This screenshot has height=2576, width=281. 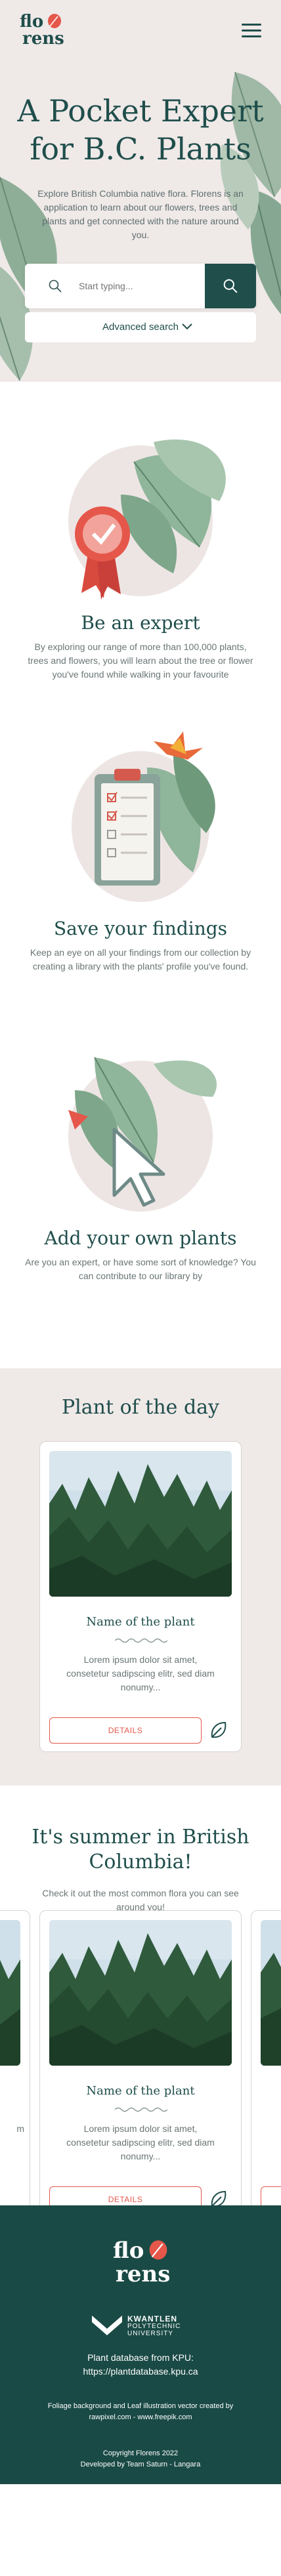 I want to click on kpu-logo: KWANTLEN POLYTECHNIC UNIVERSITY, so click(x=143, y=2325).